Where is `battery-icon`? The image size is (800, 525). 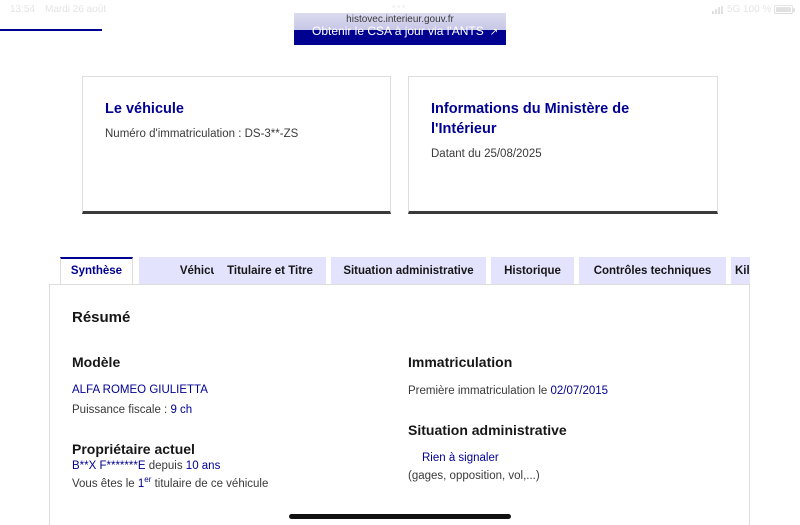
battery-icon is located at coordinates (784, 9).